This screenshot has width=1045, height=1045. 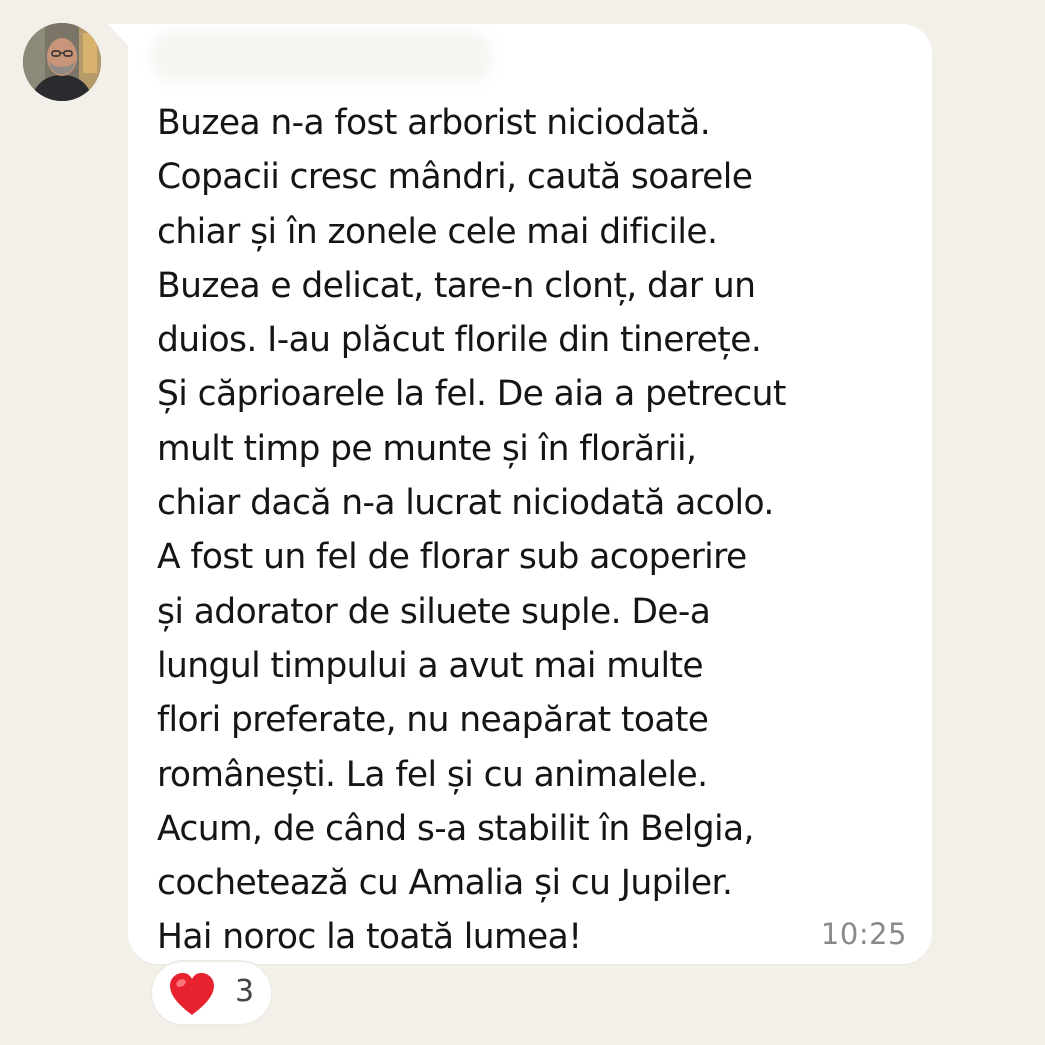 I want to click on heart-icon, so click(x=192, y=994).